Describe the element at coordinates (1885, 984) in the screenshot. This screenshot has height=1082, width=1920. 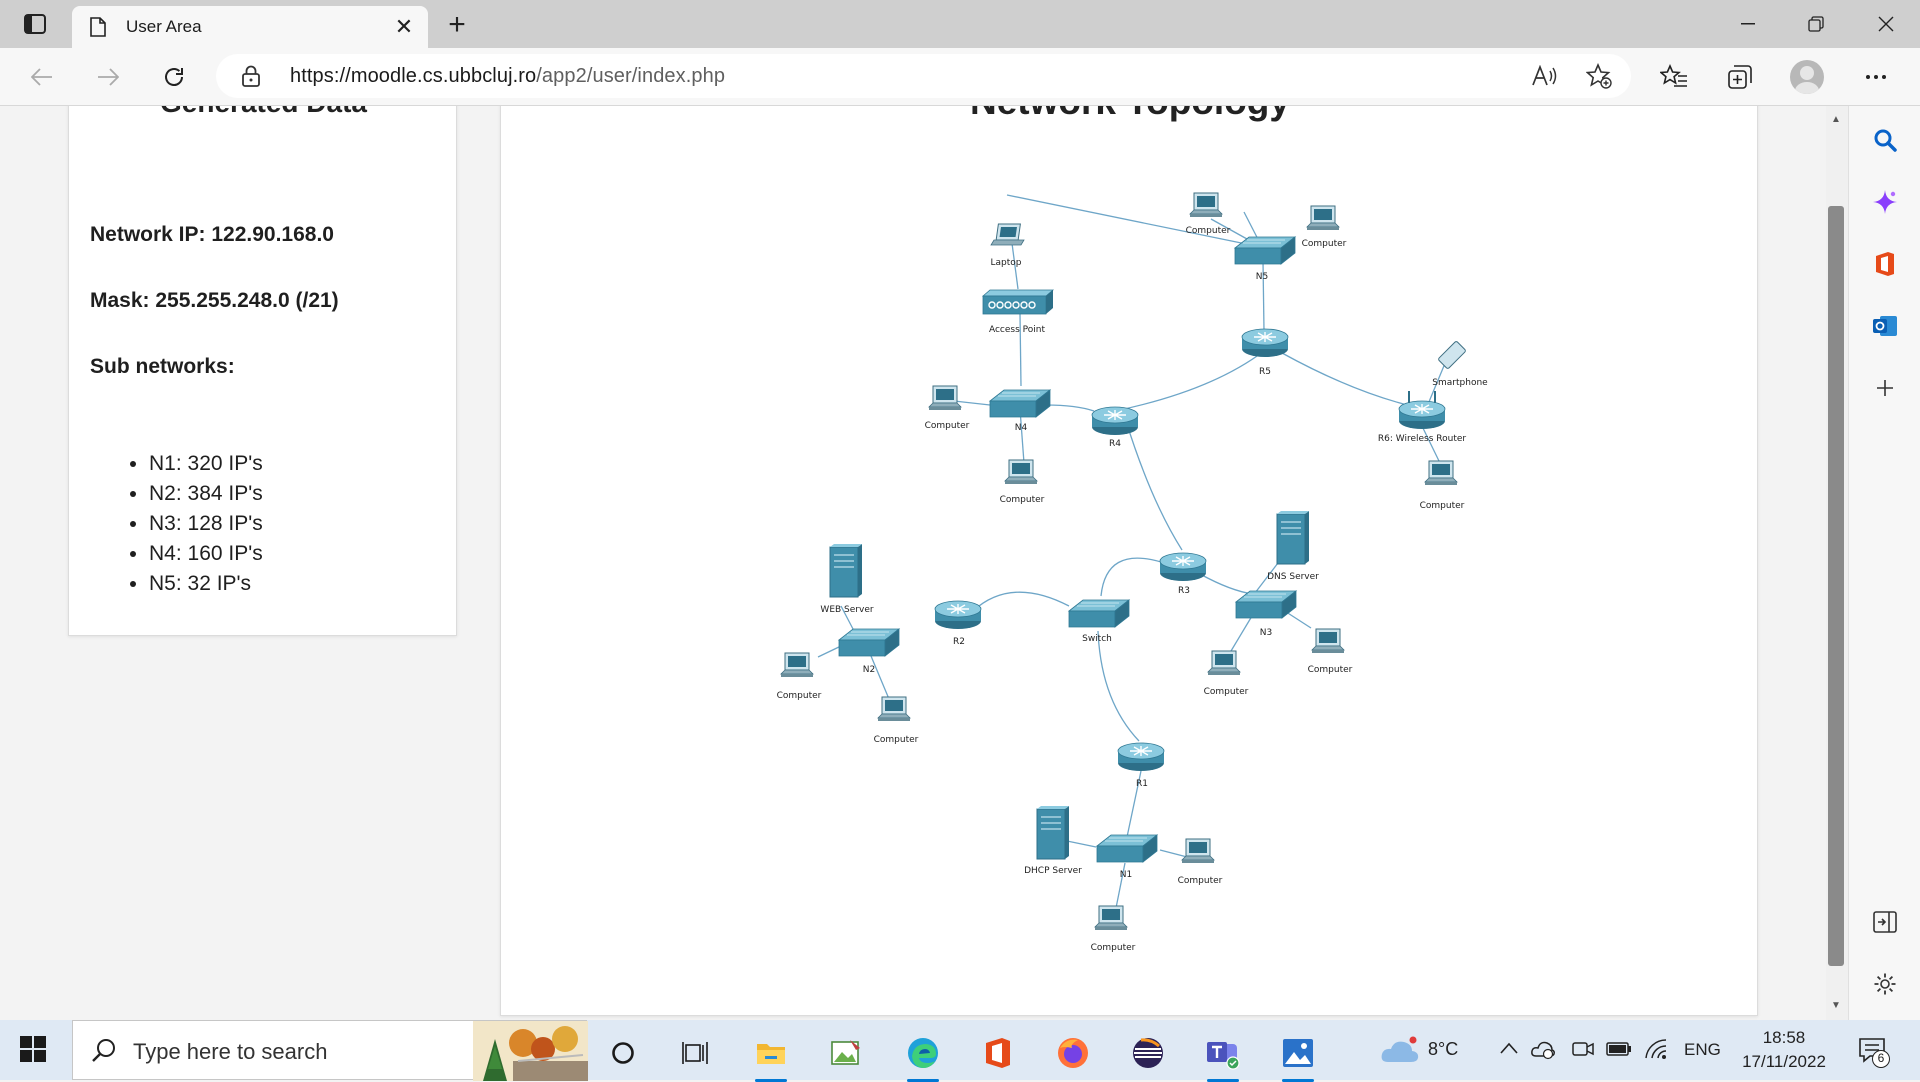
I see `sidebar-settings-button` at that location.